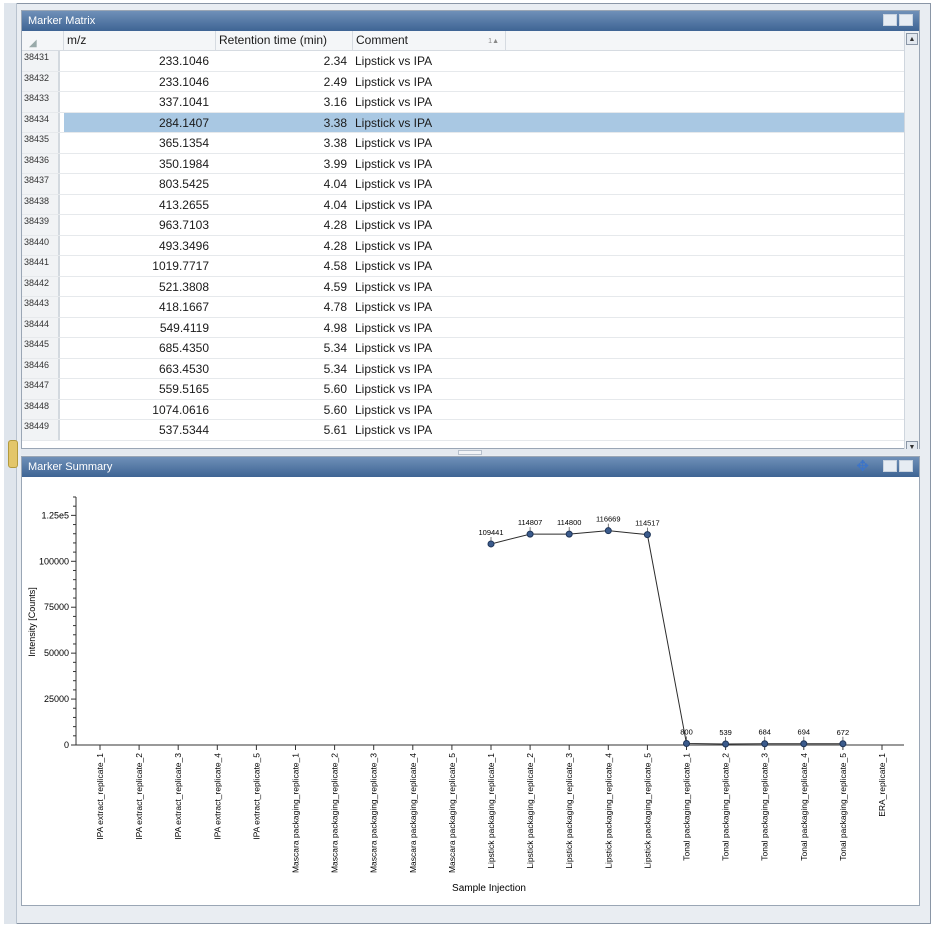  I want to click on x-tick-label: Mascara packaging_replicate_2, so click(335, 813).